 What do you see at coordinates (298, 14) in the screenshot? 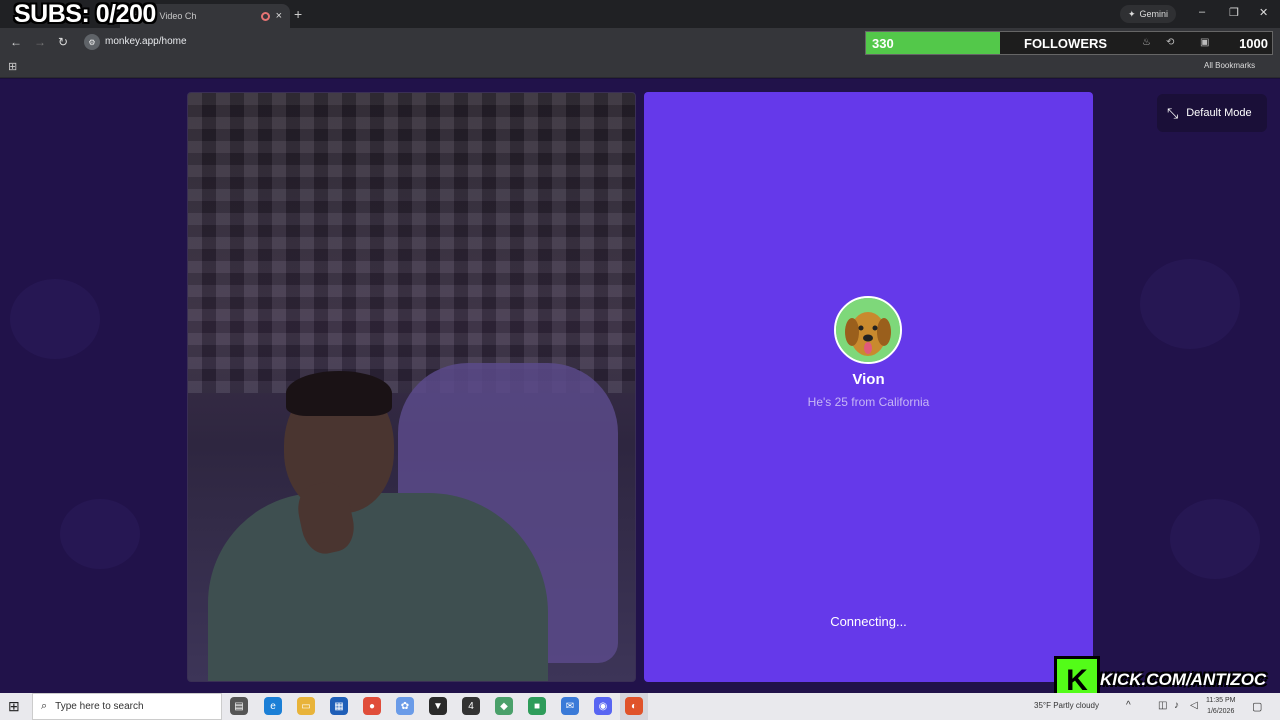
I see `new-tab-button: +` at bounding box center [298, 14].